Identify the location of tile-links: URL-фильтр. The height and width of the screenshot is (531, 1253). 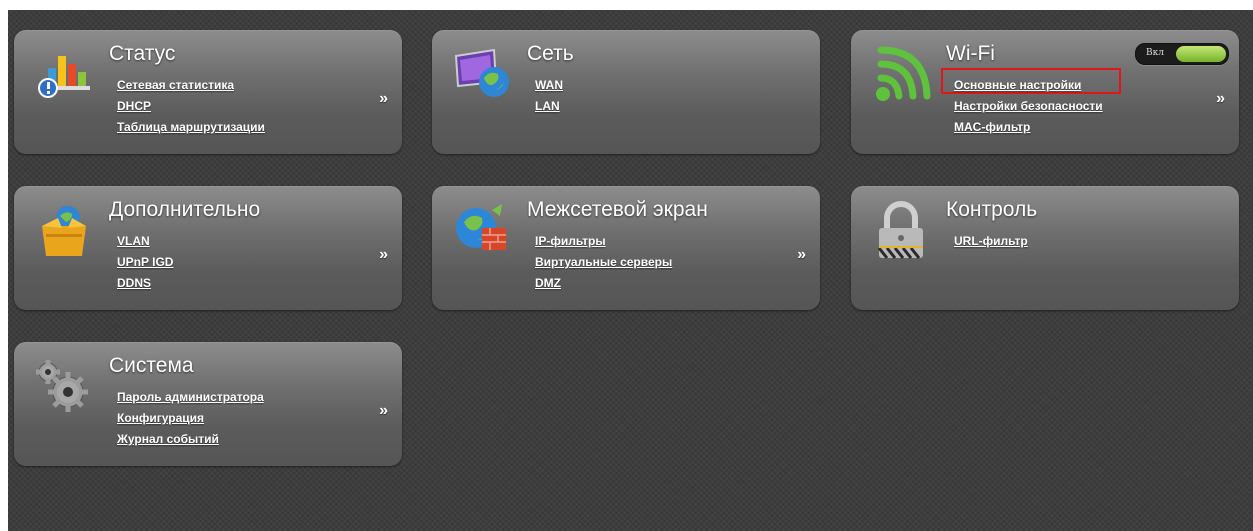
(991, 244).